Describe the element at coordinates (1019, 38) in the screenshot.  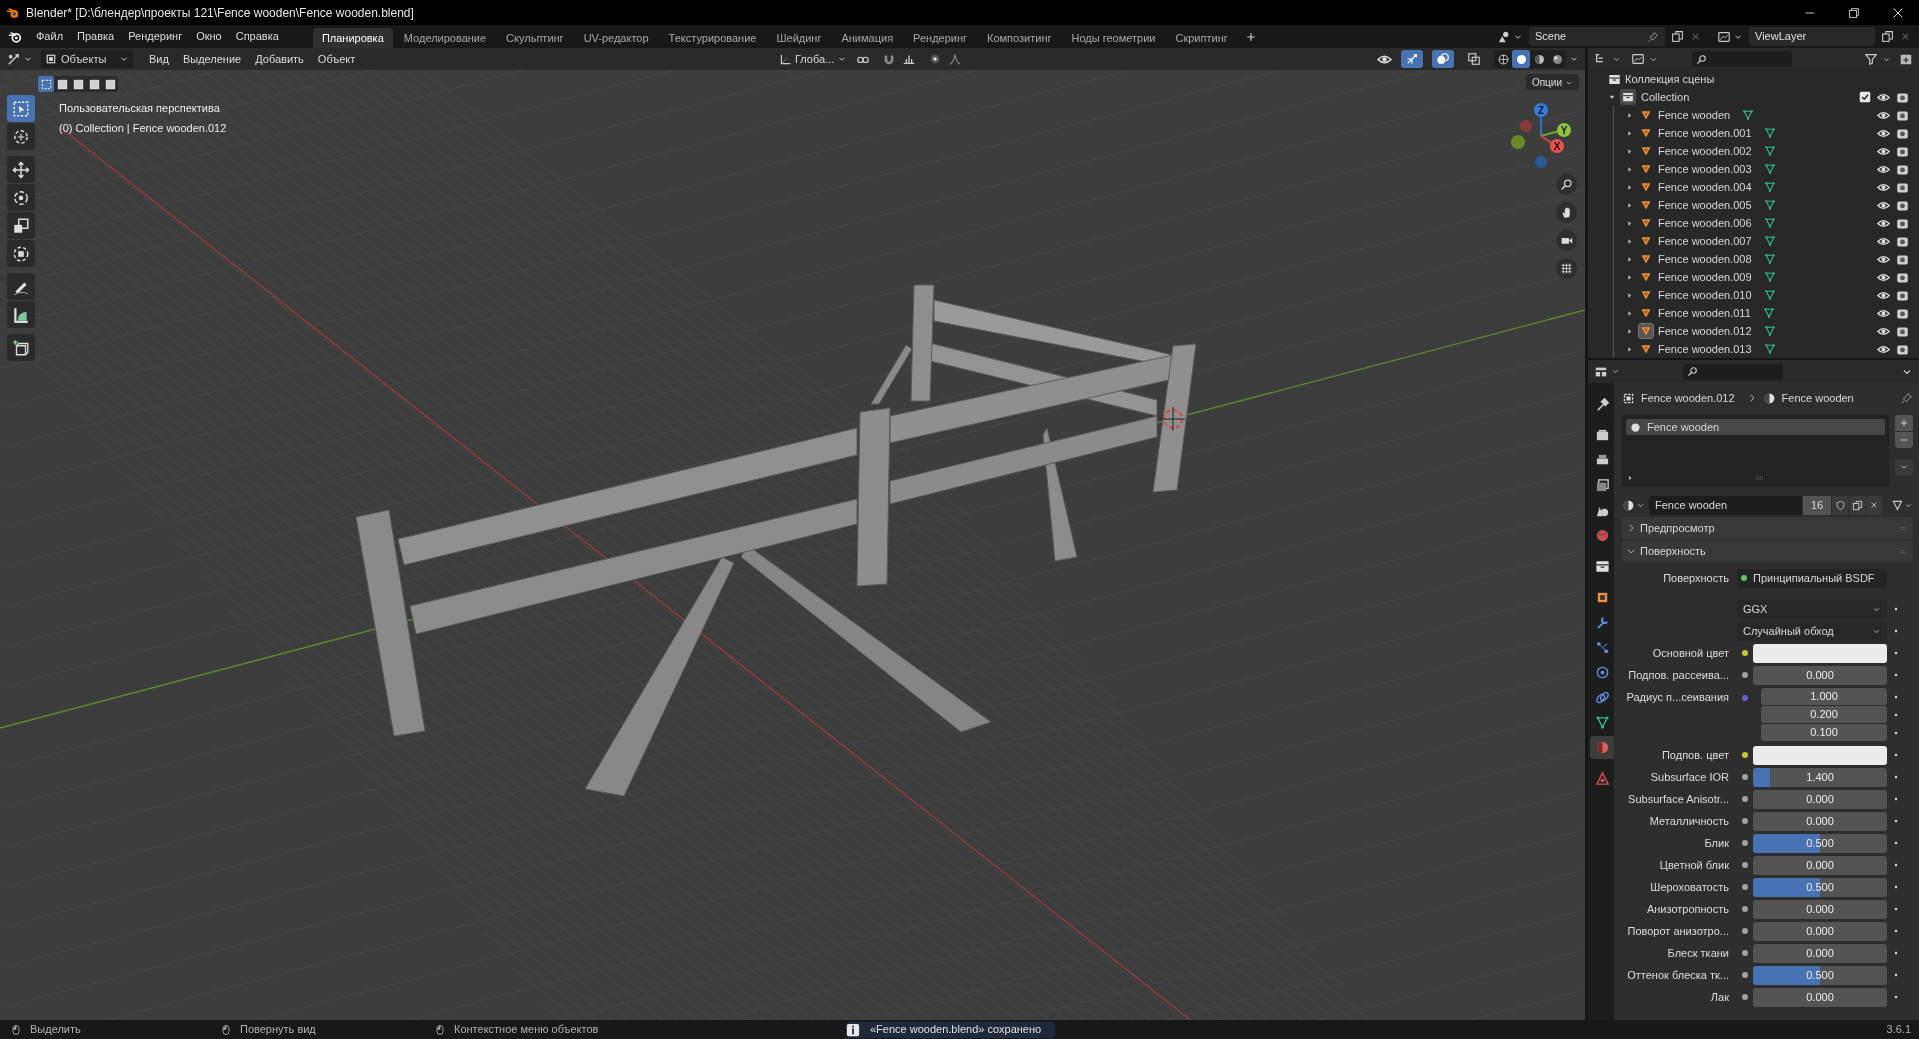
I see `workspace-tab: Композитинг` at that location.